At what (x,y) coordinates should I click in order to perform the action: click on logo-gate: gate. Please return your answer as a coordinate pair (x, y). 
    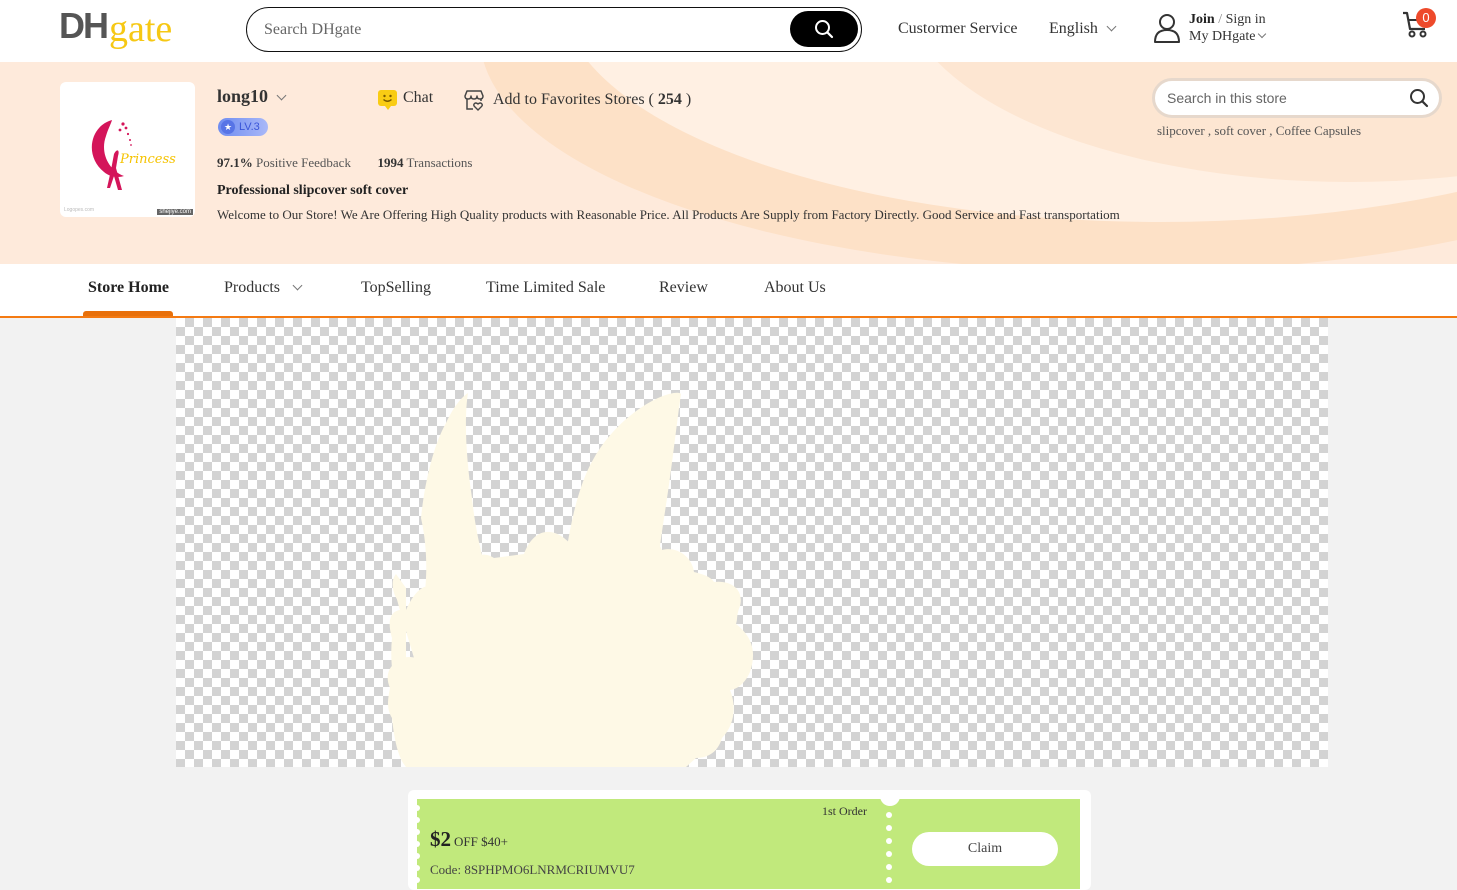
    Looking at the image, I should click on (141, 29).